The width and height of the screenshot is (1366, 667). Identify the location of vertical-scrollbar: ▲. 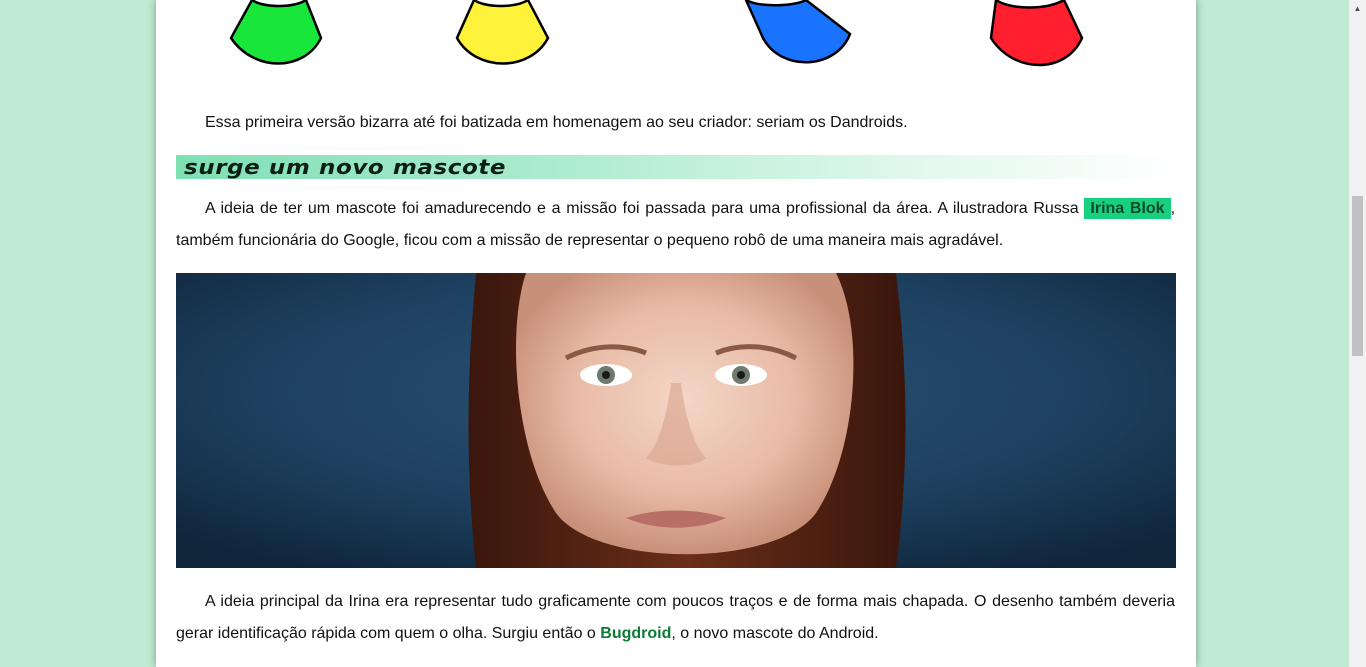
(1357, 333).